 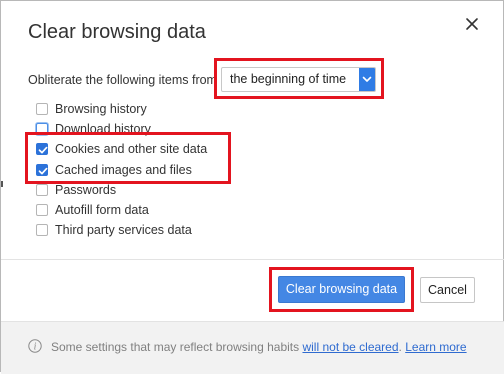 I want to click on option-autofill: Autofill form data, so click(x=92, y=210).